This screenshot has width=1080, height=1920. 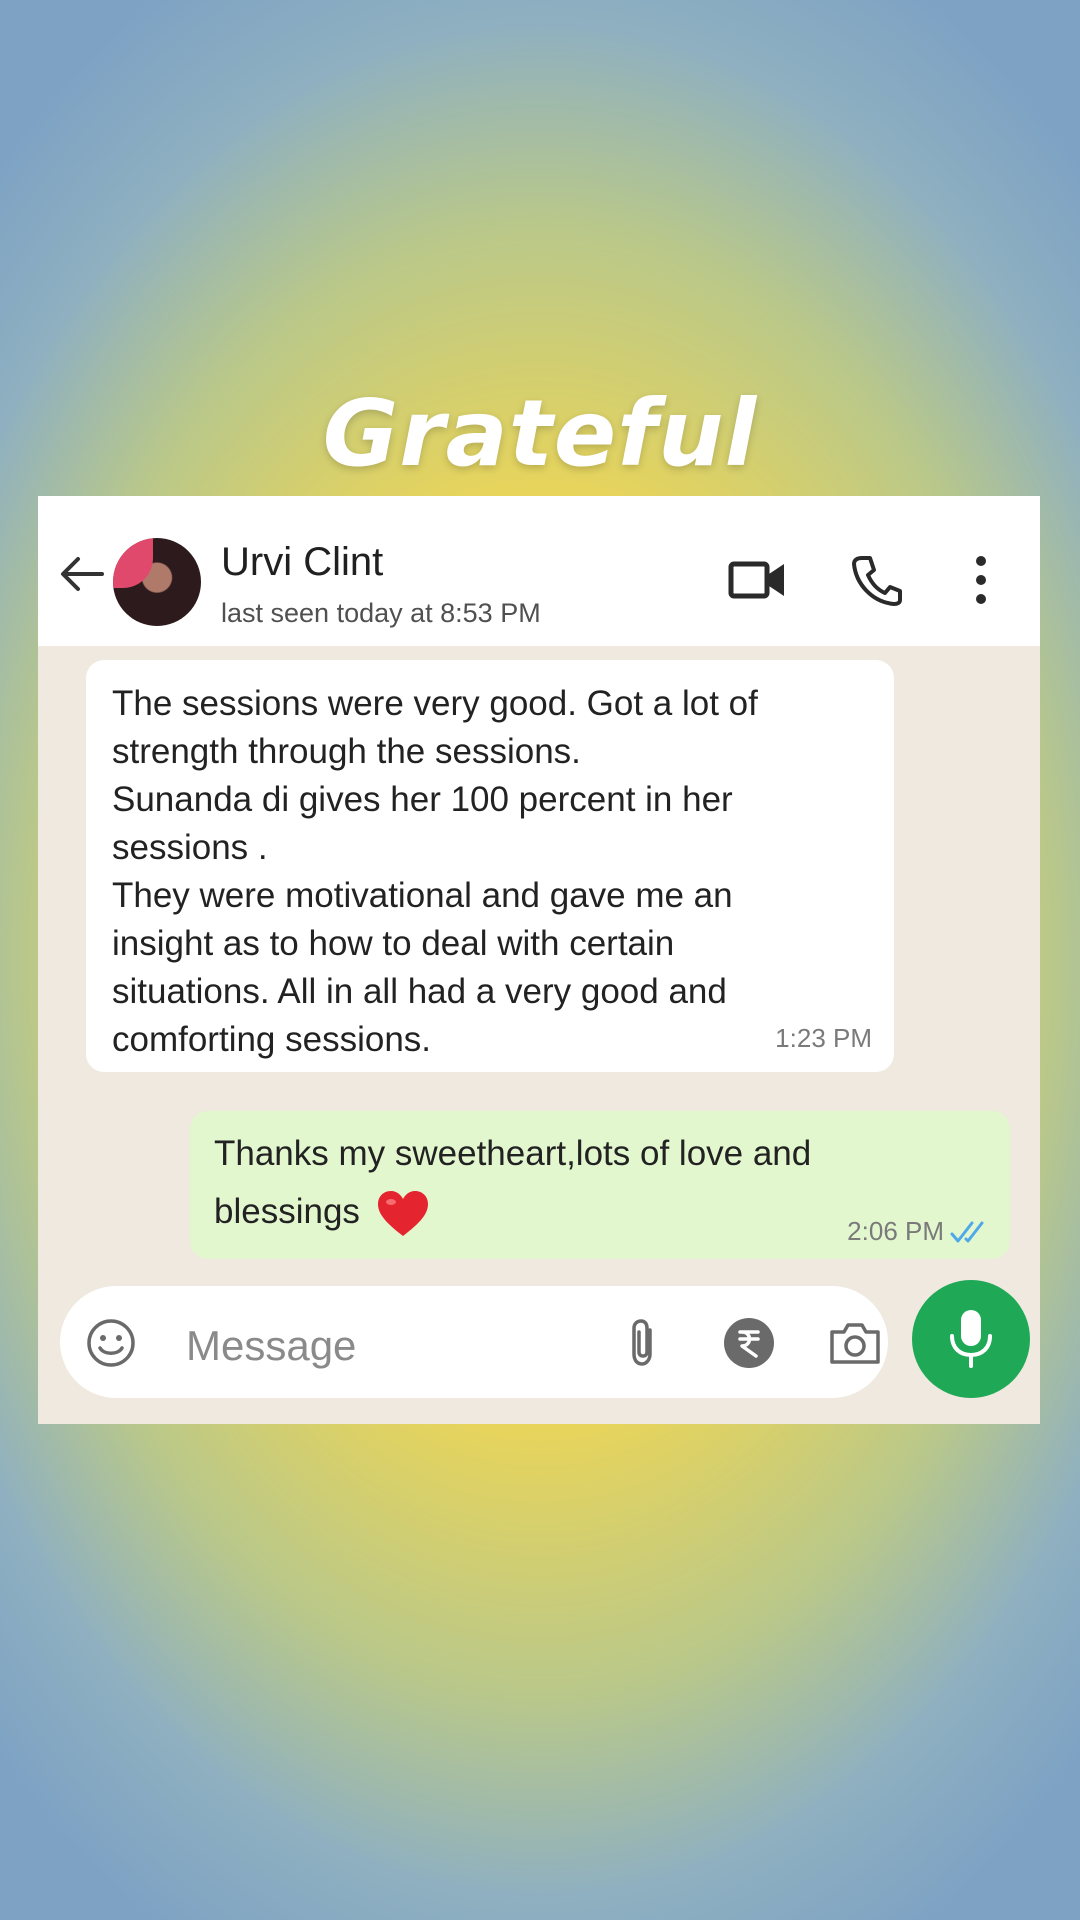 What do you see at coordinates (302, 562) in the screenshot?
I see `contact-name: Urvi Clint` at bounding box center [302, 562].